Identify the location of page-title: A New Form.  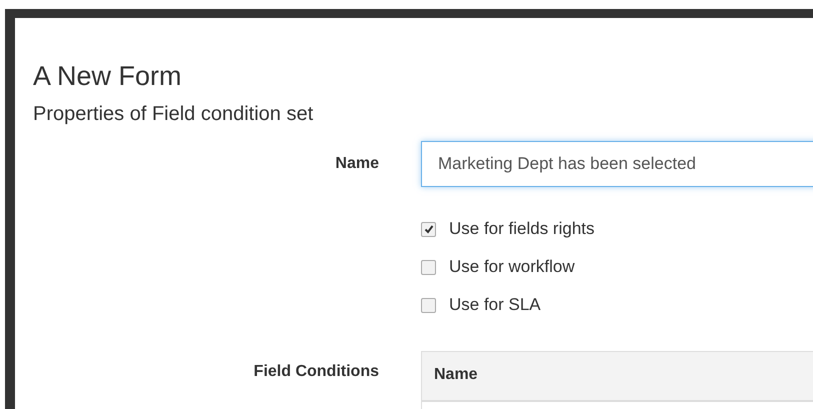
(108, 76).